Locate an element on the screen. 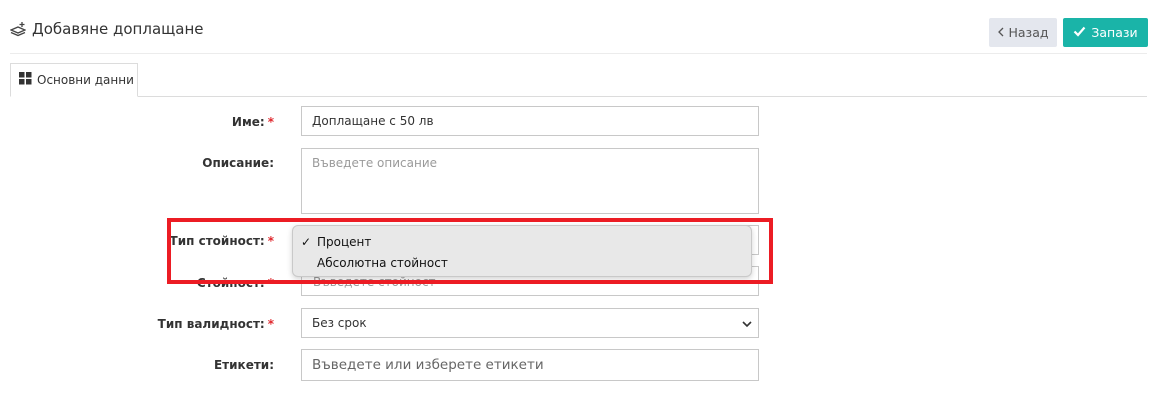  header-divider is located at coordinates (578, 53).